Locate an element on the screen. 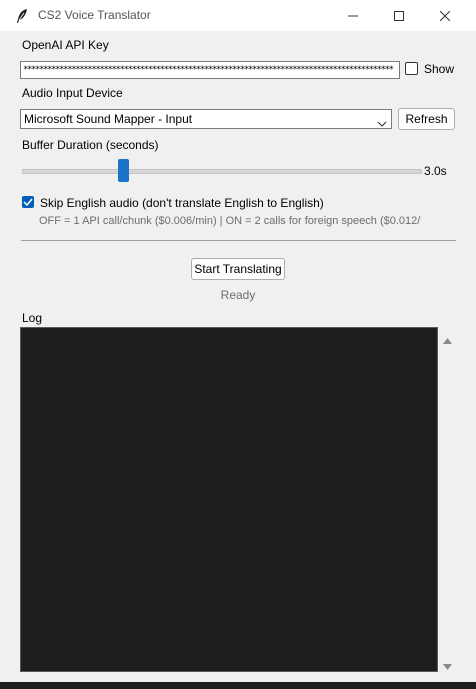  skip-english-checkbox is located at coordinates (28, 202).